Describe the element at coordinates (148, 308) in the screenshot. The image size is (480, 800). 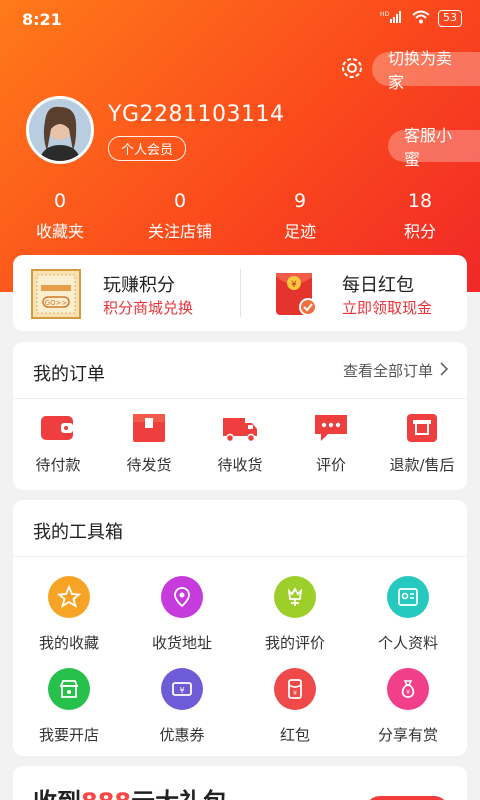
I see `points-mall-subtitle: 积分商城兑换` at that location.